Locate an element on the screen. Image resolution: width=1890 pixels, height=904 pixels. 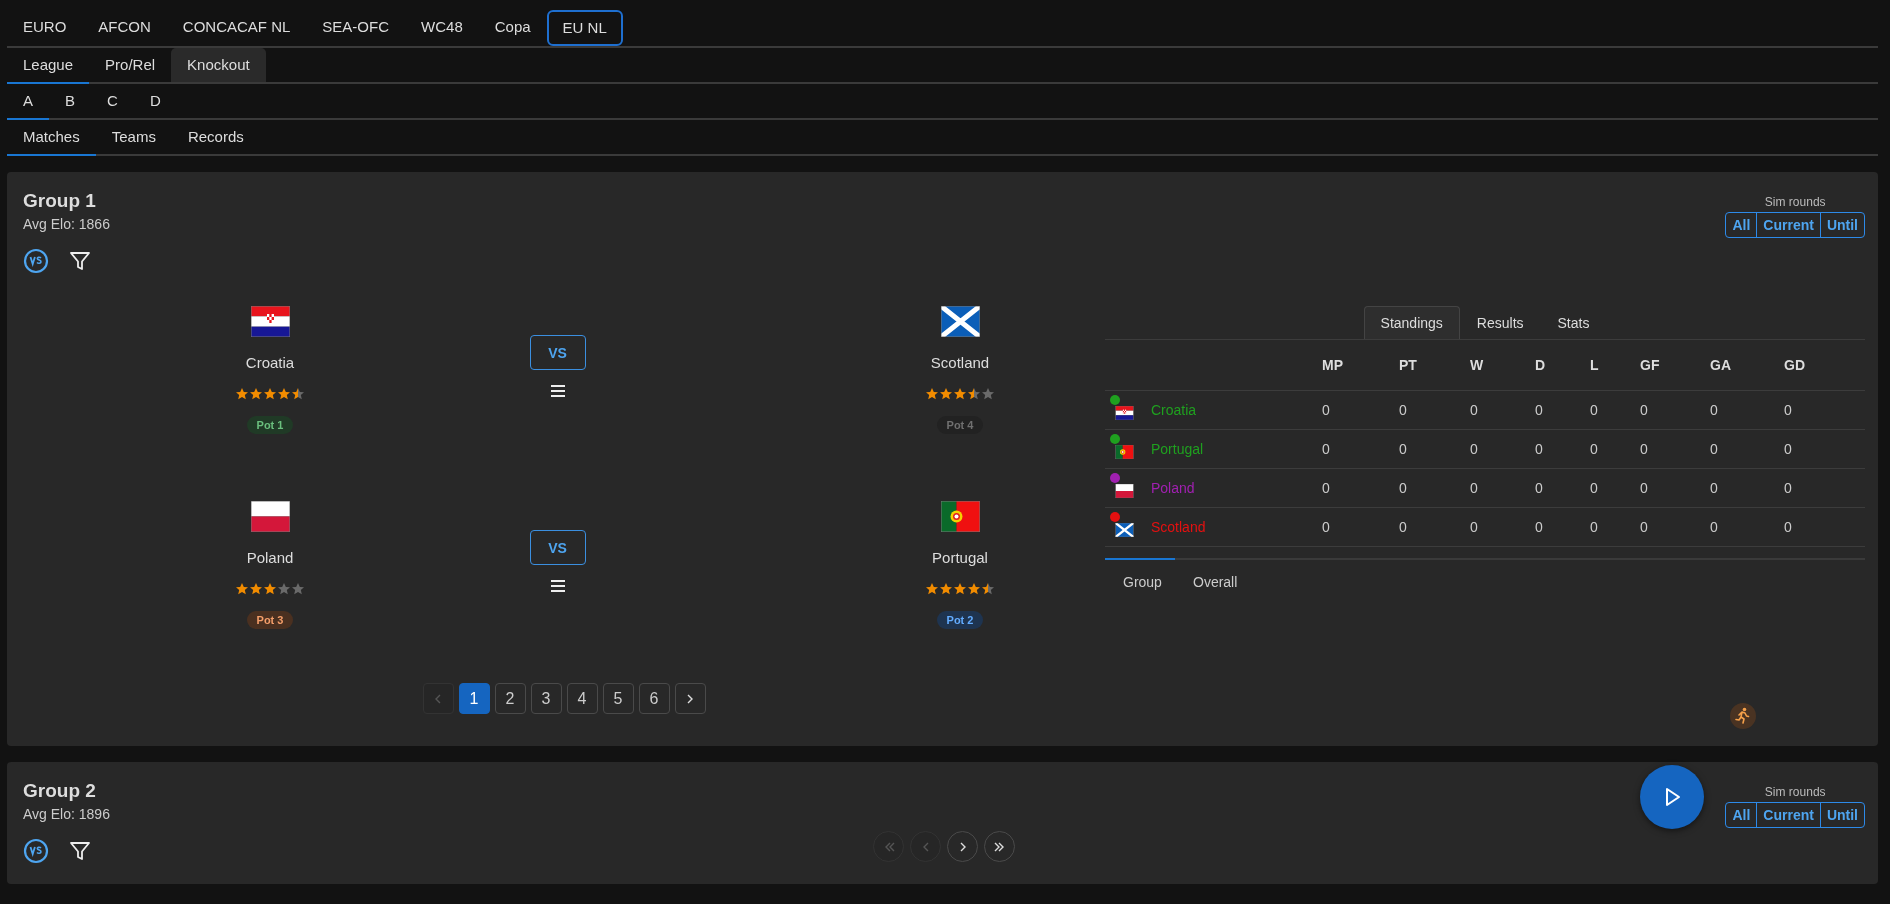
scotland-flag-icon is located at coordinates (960, 321).